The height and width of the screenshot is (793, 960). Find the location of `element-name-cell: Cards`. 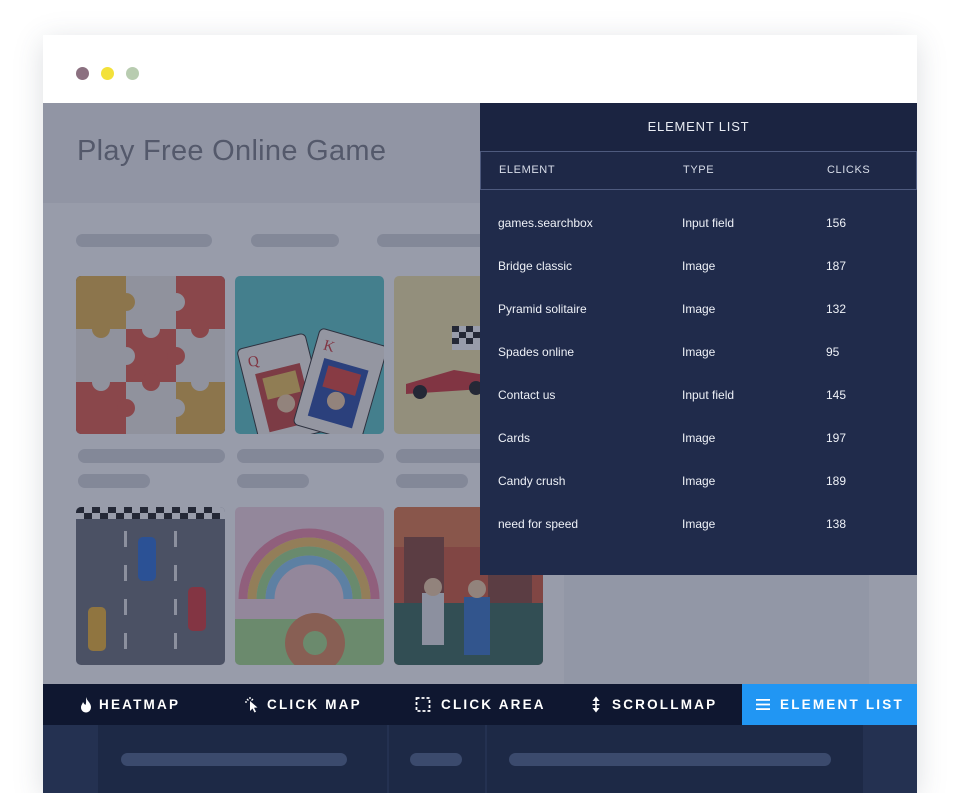

element-name-cell: Cards is located at coordinates (514, 438).